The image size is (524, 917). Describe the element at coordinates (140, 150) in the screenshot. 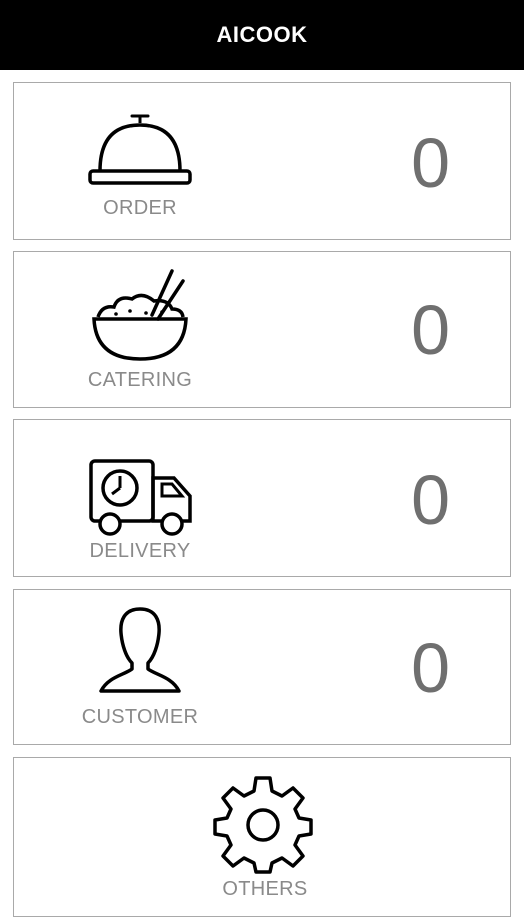

I see `cloche-icon` at that location.